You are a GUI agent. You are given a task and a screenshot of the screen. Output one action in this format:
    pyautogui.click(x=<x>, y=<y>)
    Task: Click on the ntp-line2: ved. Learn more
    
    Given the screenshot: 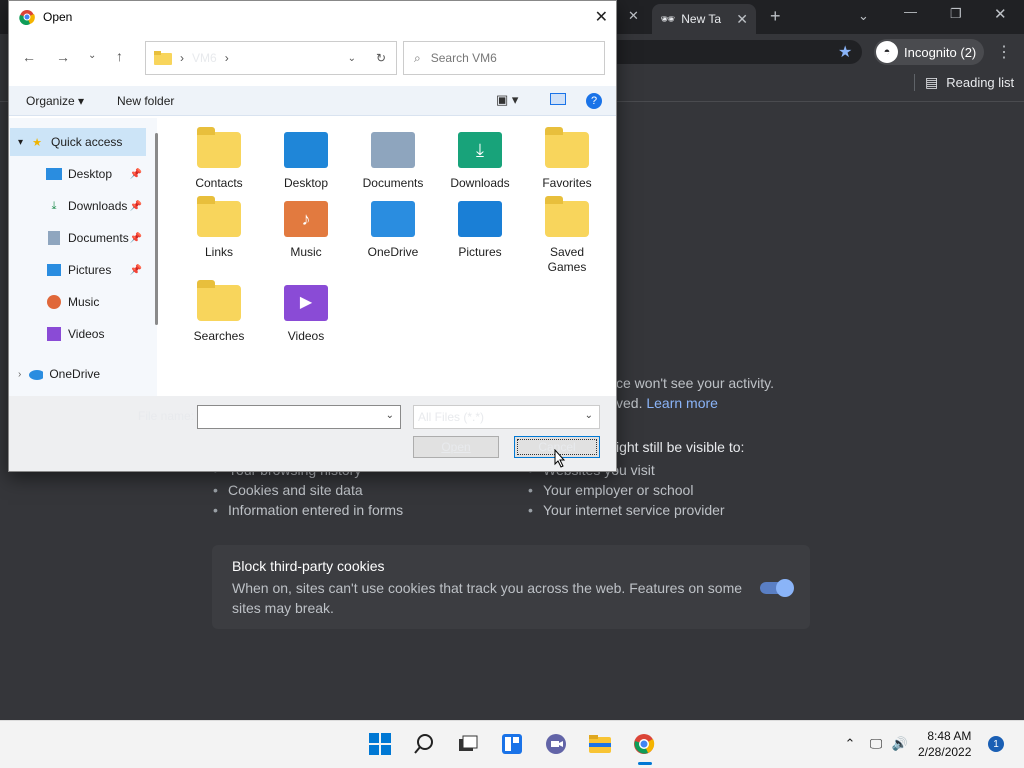 What is the action you would take?
    pyautogui.click(x=667, y=403)
    